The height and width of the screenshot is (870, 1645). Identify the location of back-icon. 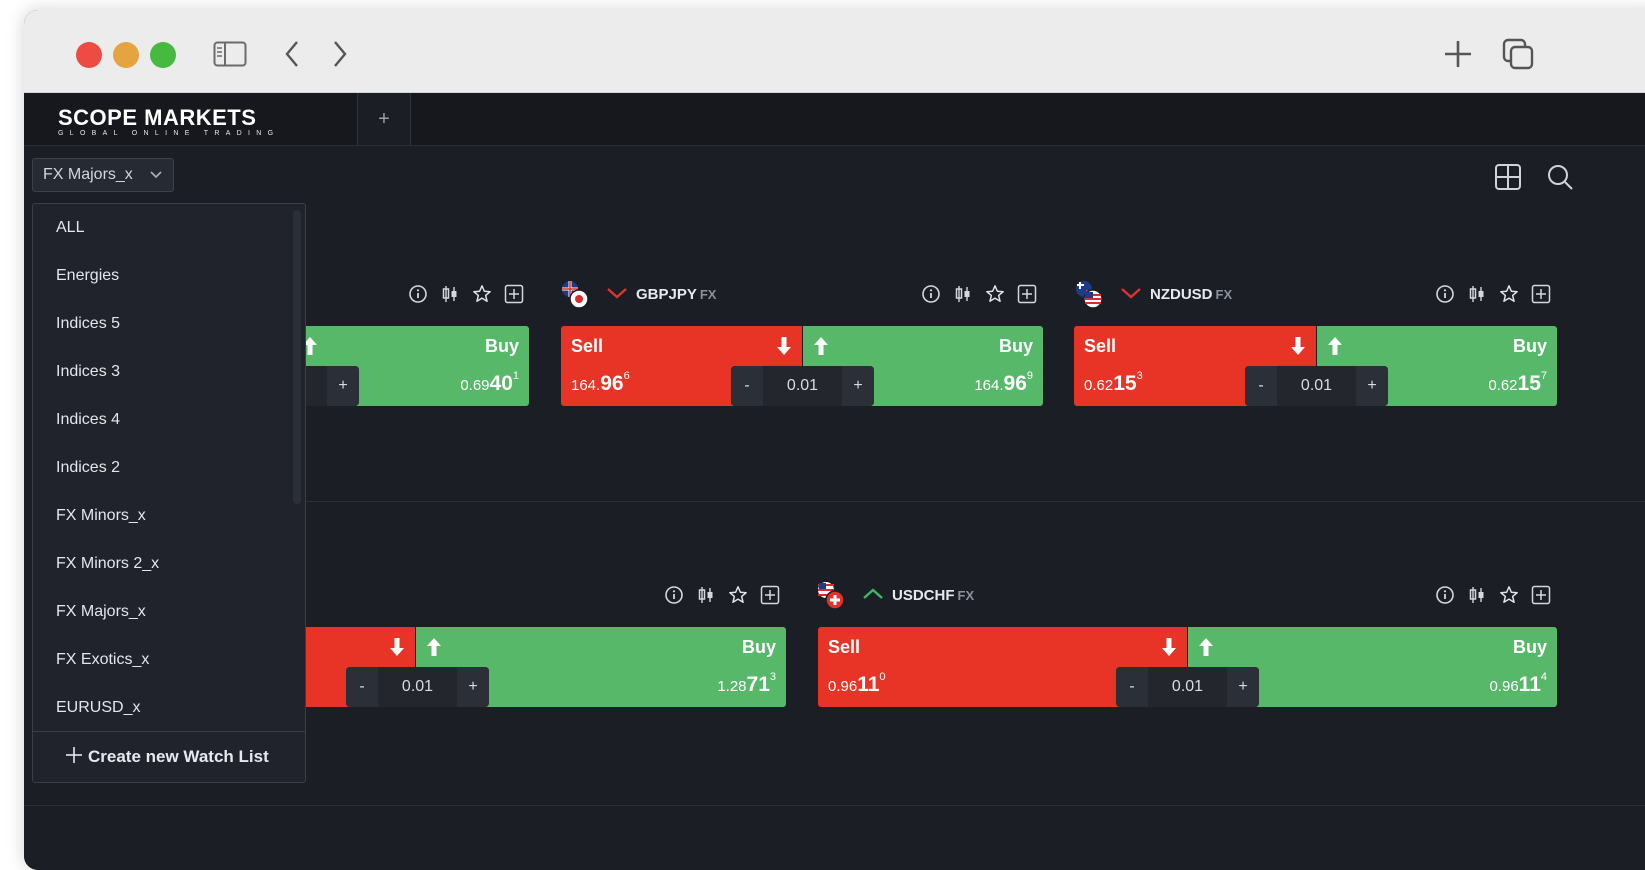
(292, 54).